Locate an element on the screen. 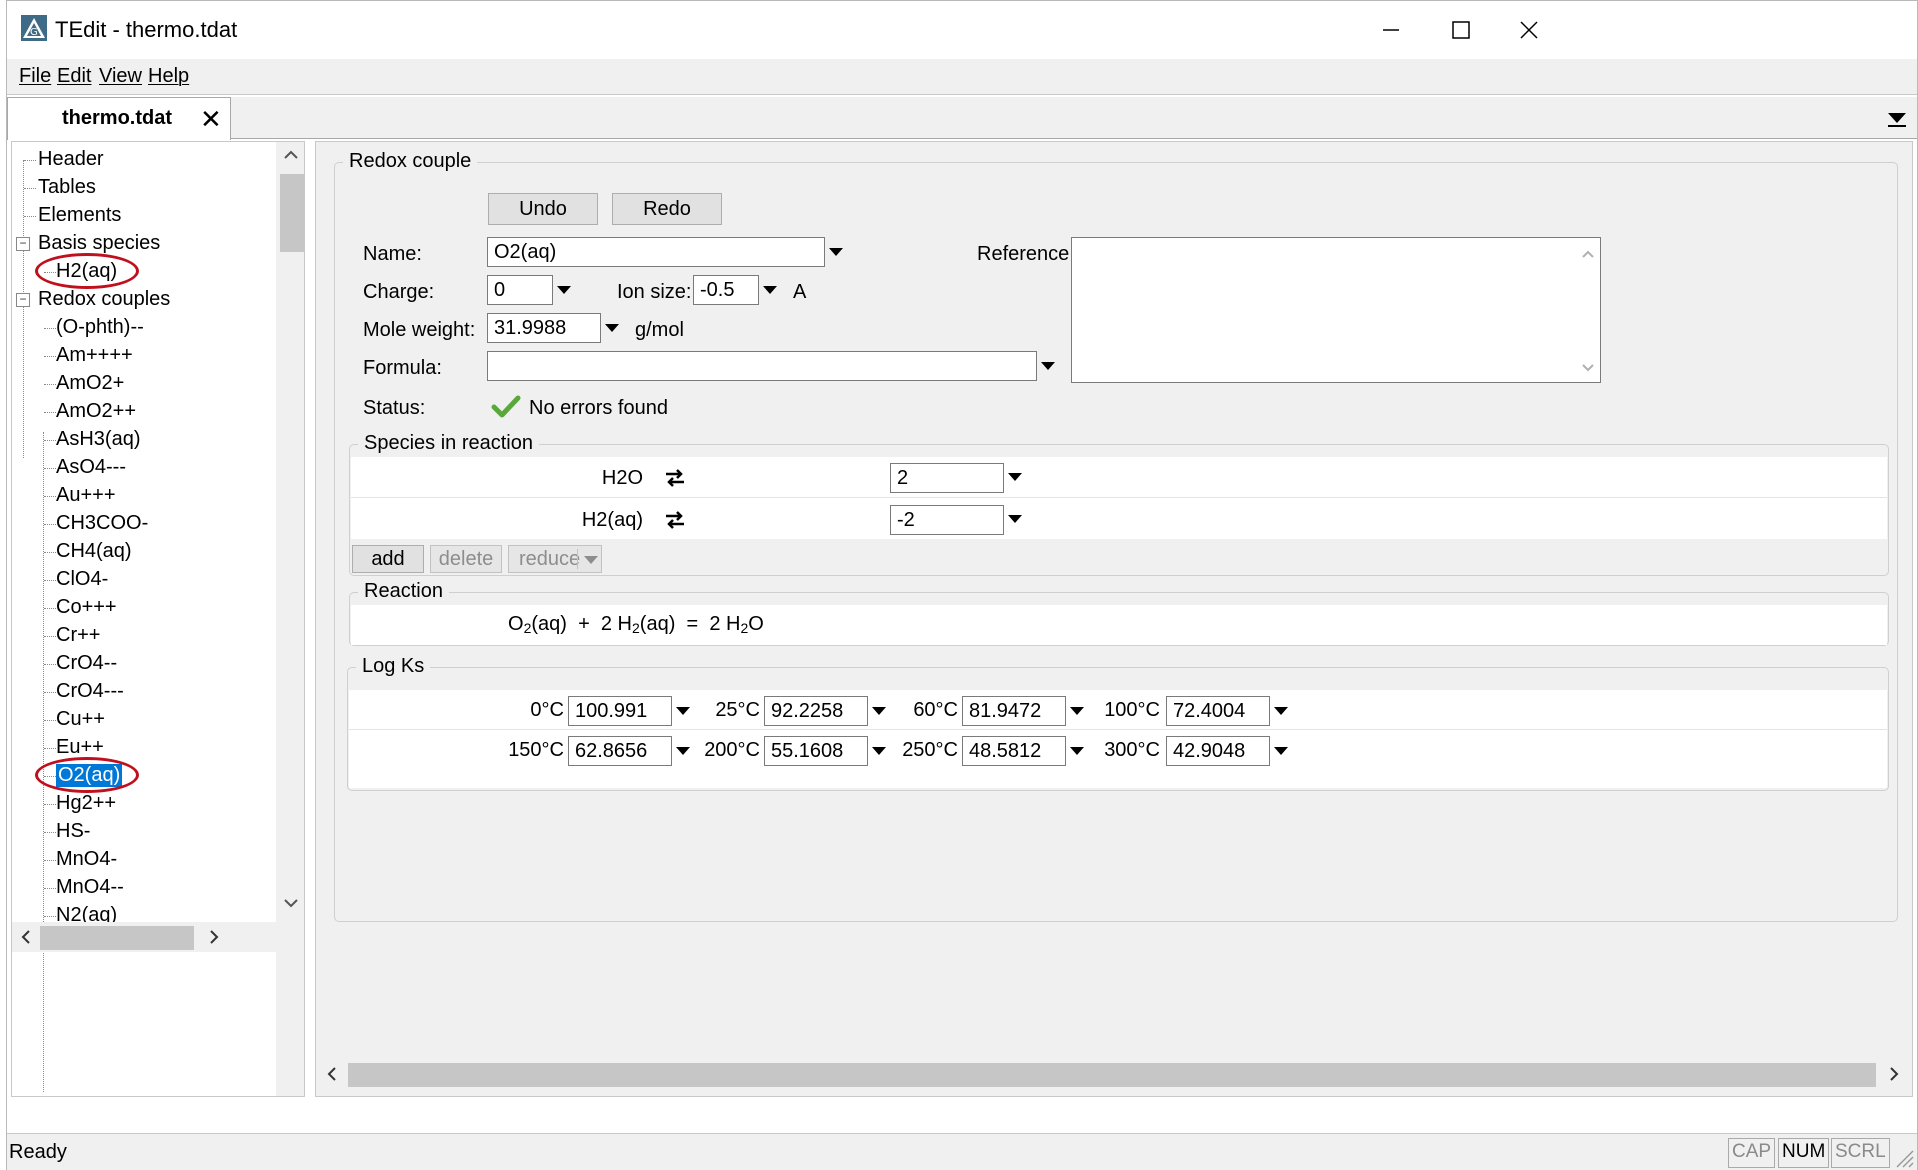 This screenshot has width=1918, height=1170. menu-view: View is located at coordinates (120, 76).